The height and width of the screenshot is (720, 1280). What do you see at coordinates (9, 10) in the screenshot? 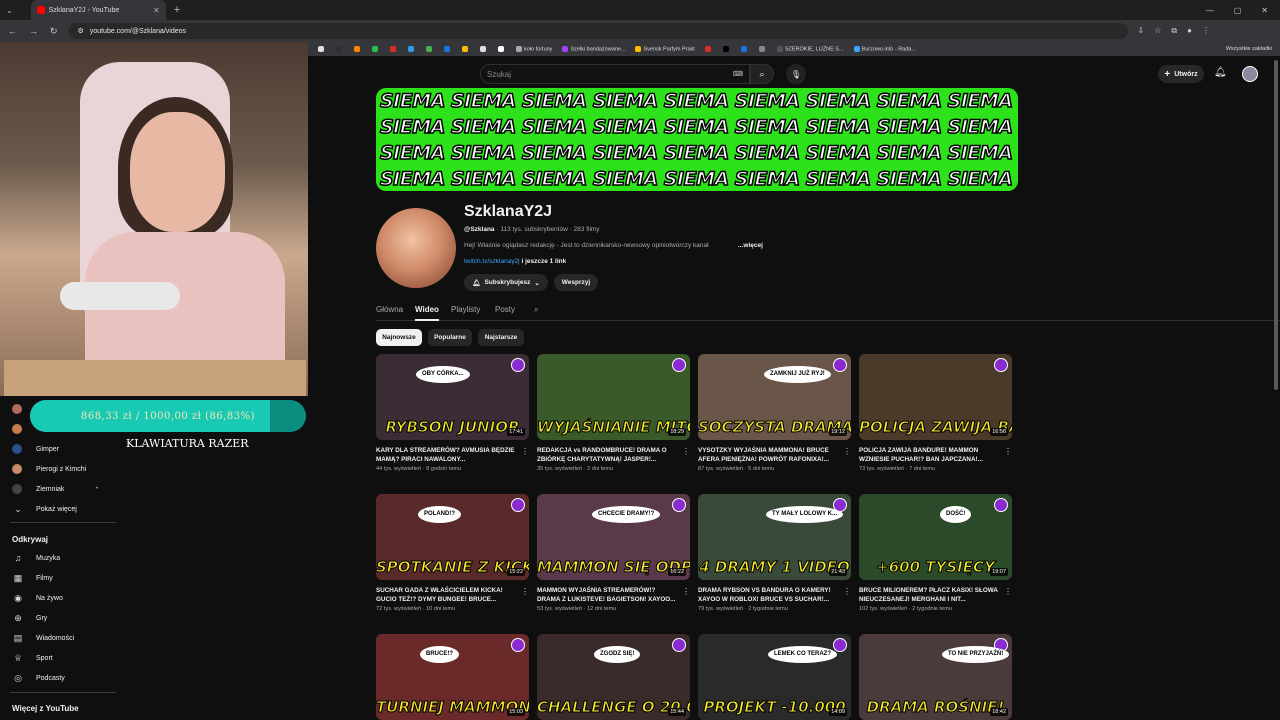
I see `tab-search-icon: ⌄` at bounding box center [9, 10].